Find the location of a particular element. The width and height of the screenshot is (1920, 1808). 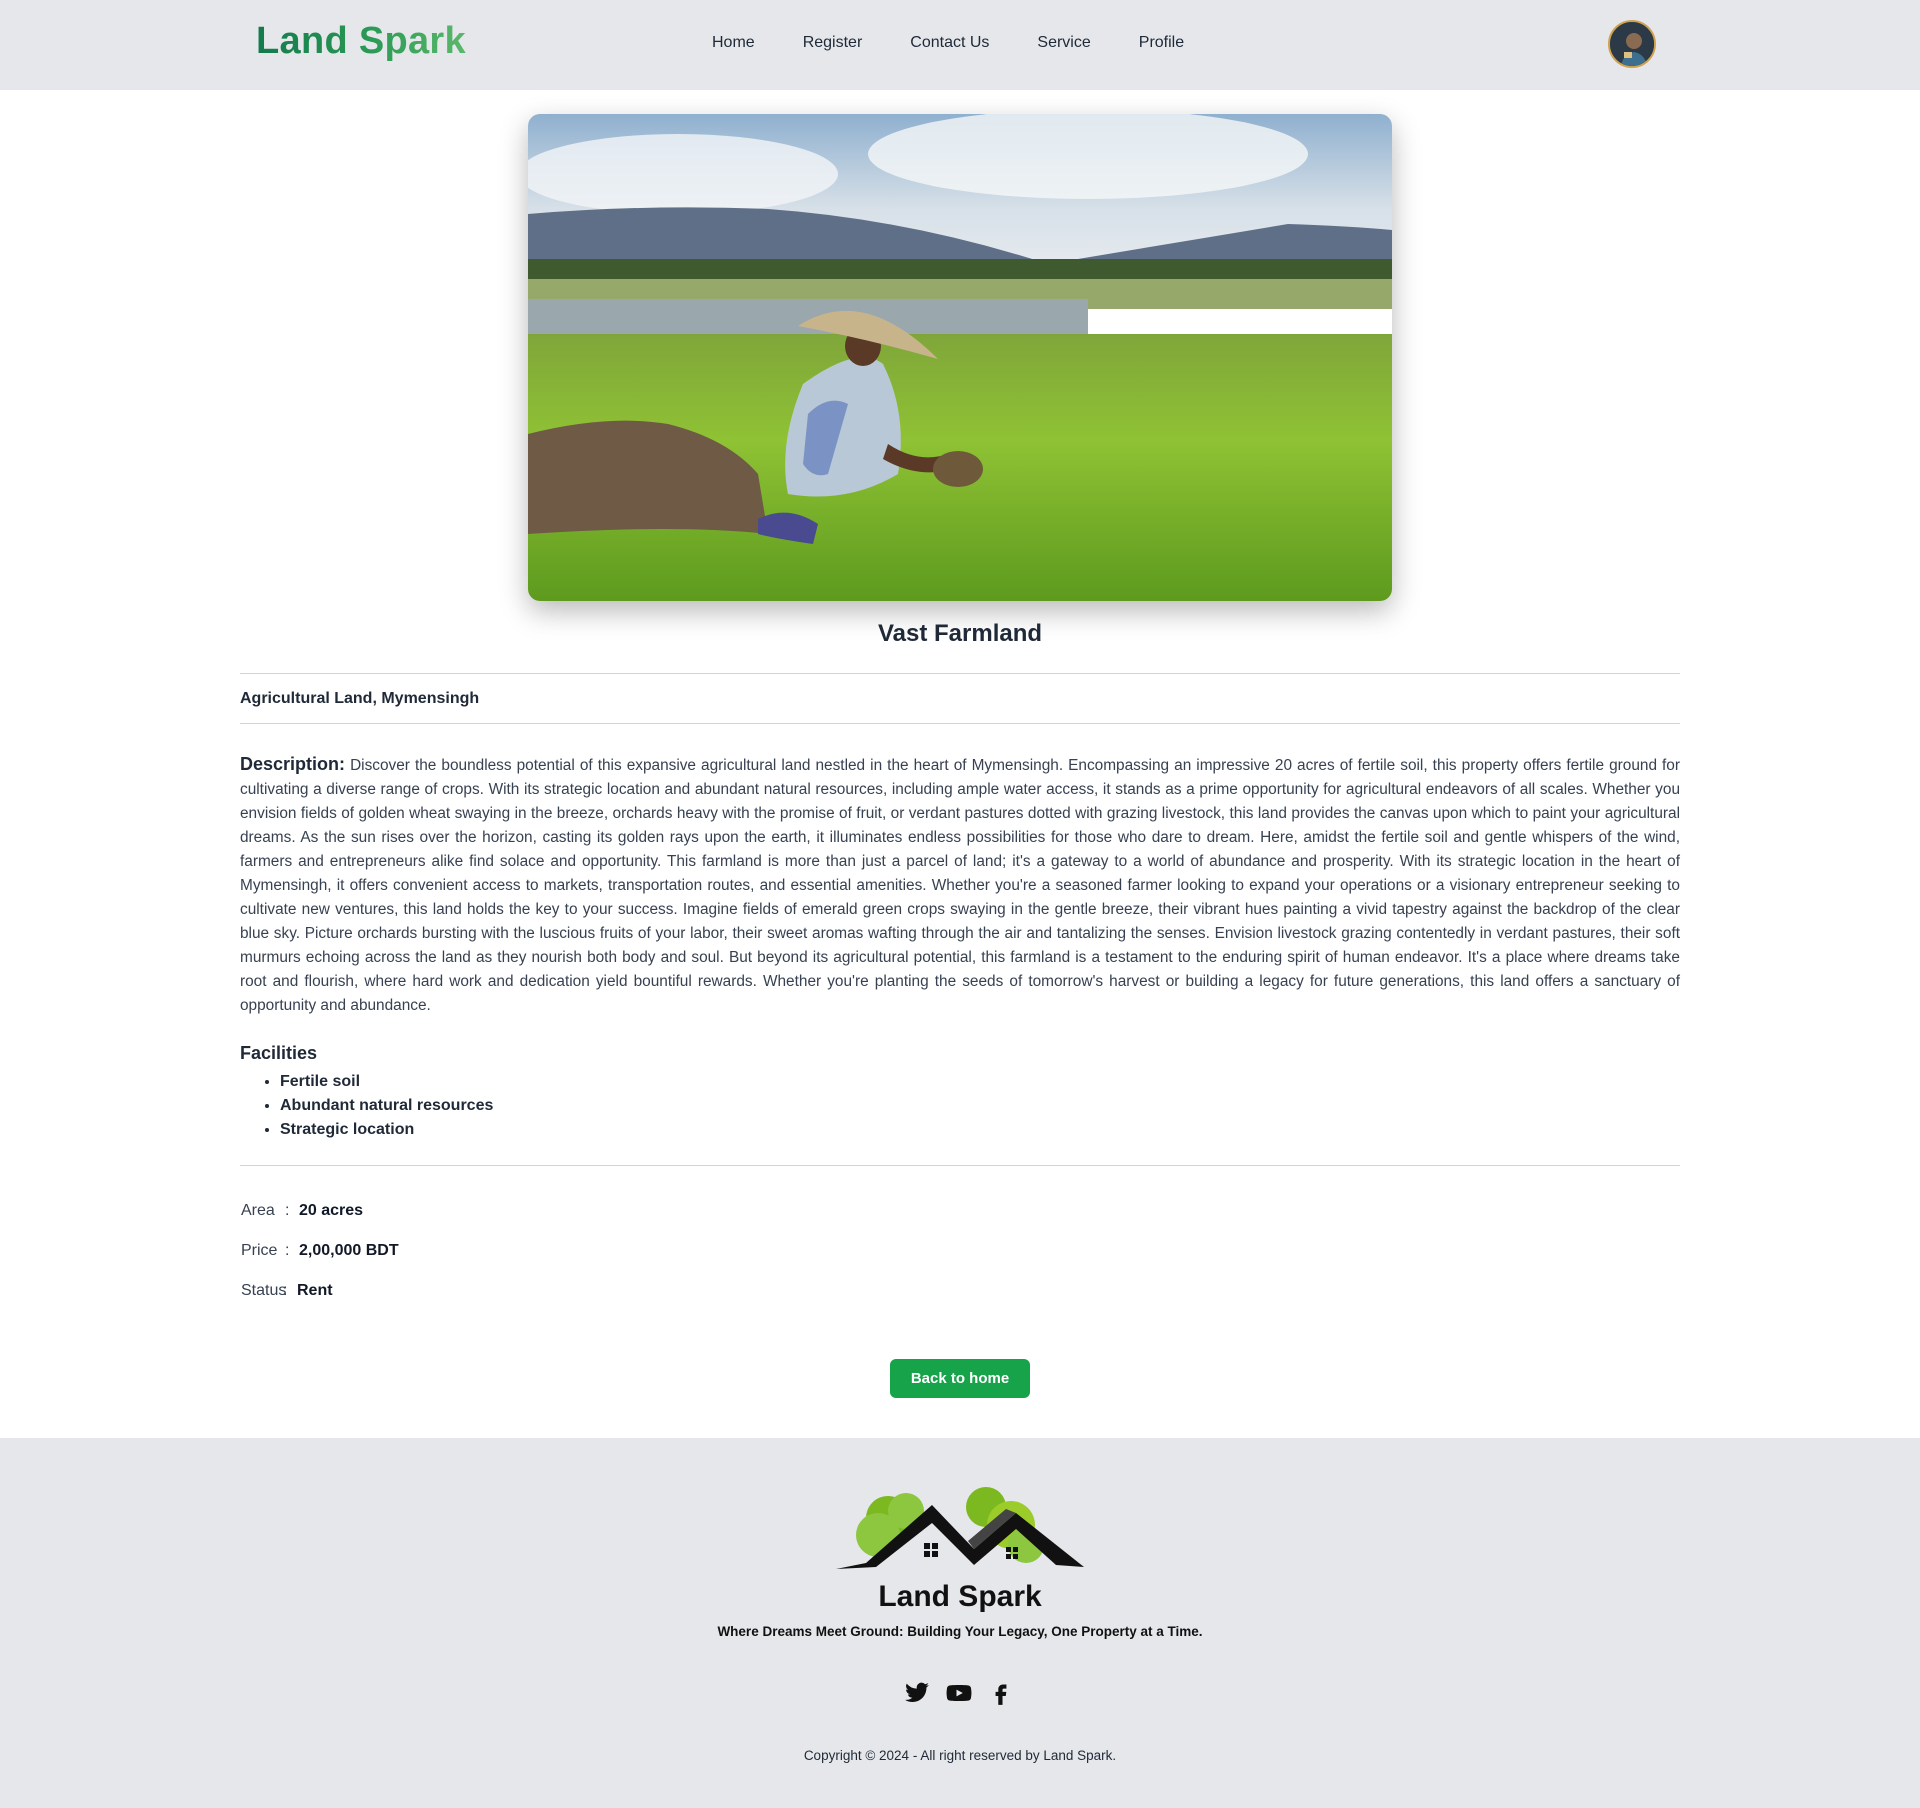

area-row: Area : 20 acres is located at coordinates (302, 1211).